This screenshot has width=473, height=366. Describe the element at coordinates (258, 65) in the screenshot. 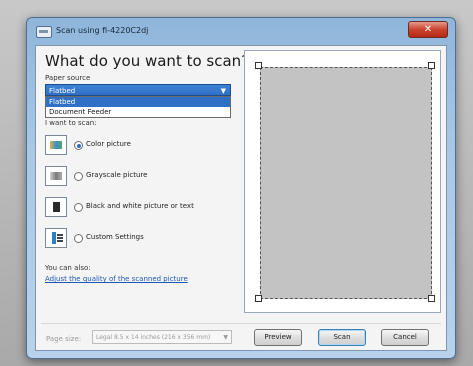

I see `crop-handle-top-left` at that location.